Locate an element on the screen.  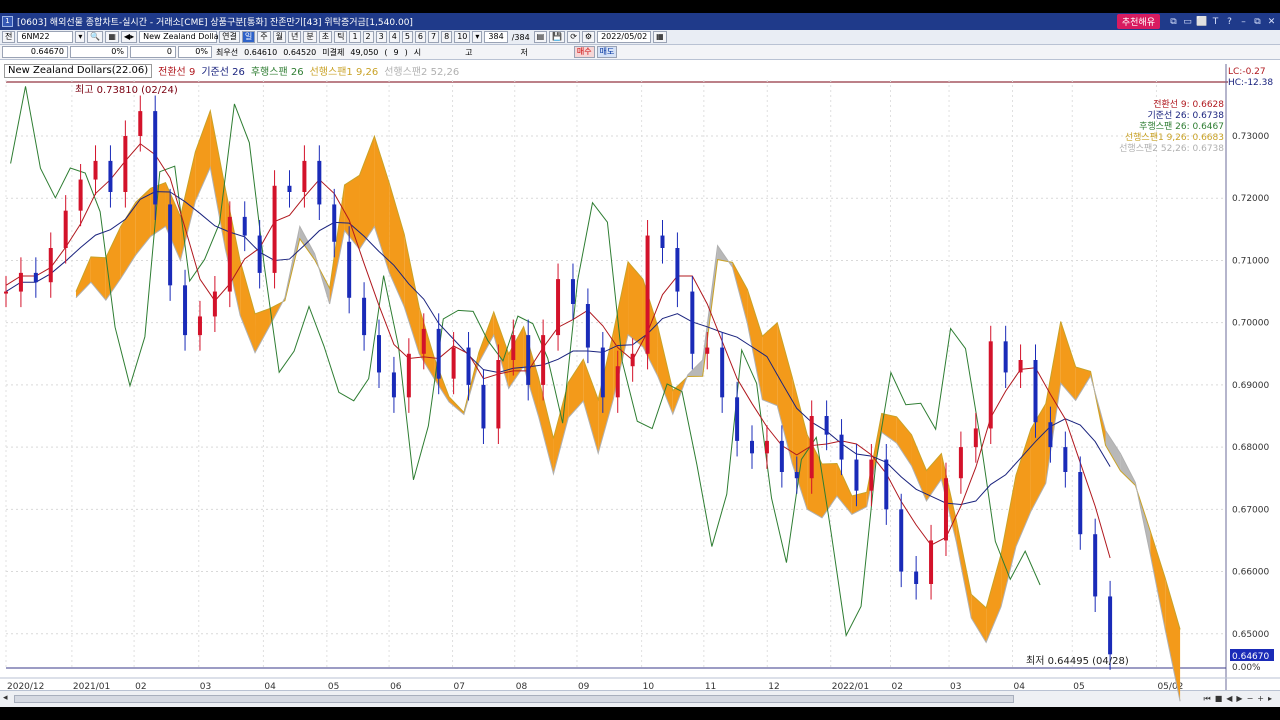
x-tick-label: 04 is located at coordinates (270, 687).